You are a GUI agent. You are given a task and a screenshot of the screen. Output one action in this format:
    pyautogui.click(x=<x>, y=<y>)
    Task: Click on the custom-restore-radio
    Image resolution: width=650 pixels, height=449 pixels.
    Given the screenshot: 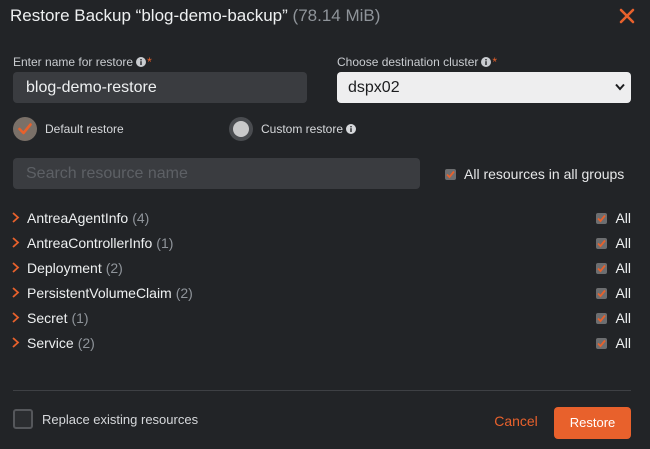 What is the action you would take?
    pyautogui.click(x=241, y=129)
    